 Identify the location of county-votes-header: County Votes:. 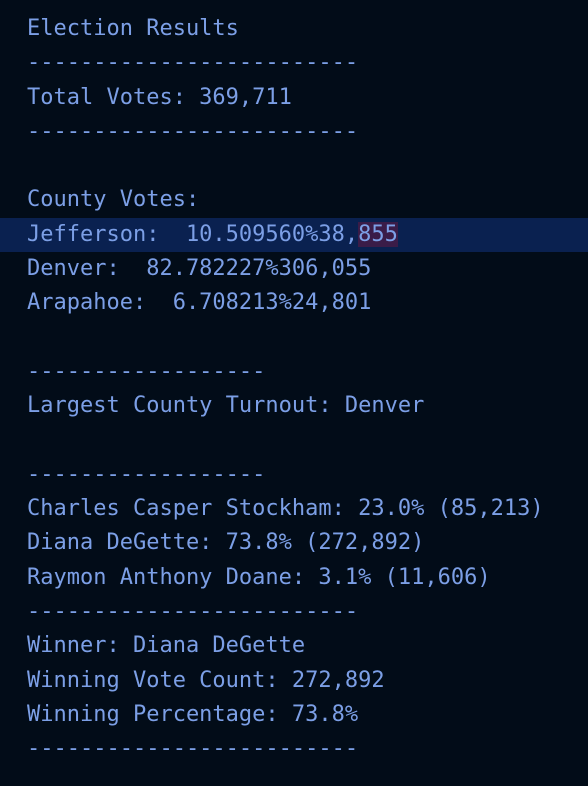
(113, 200).